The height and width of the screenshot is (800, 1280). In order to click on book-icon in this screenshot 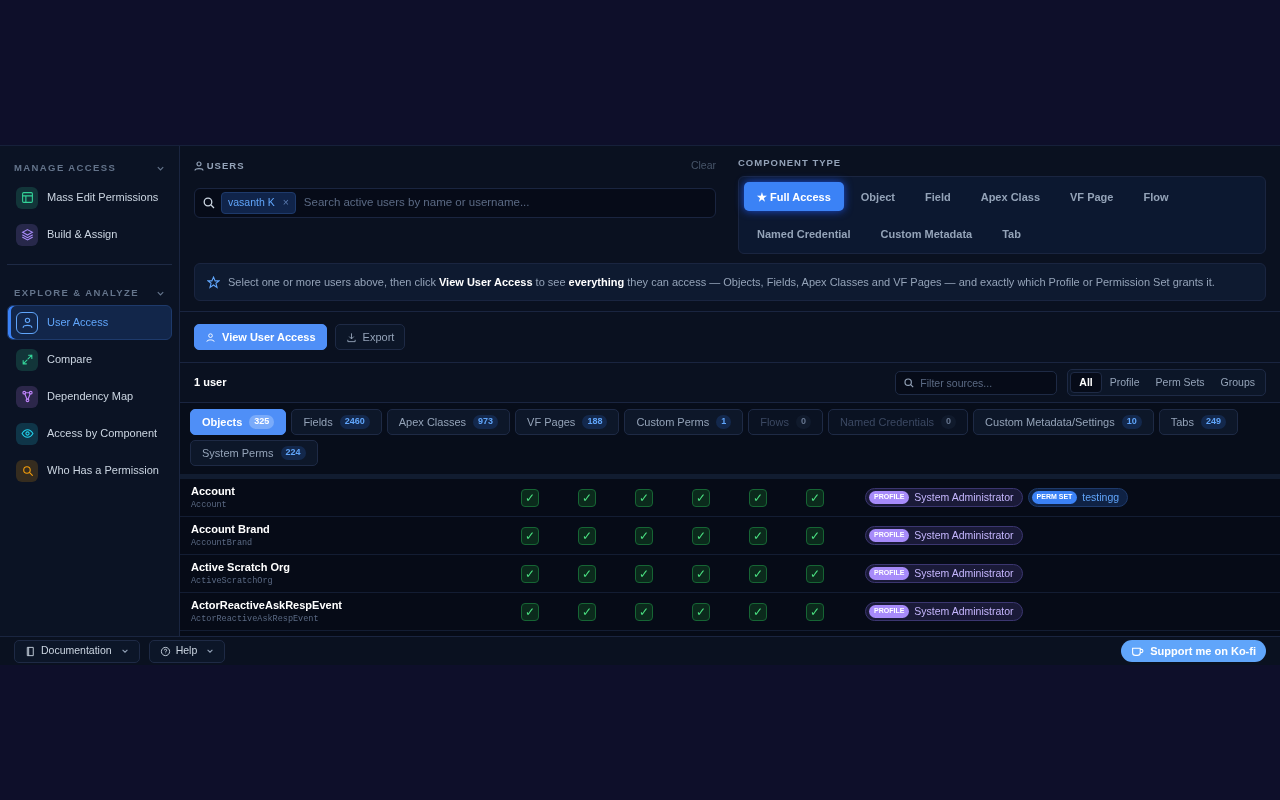, I will do `click(30, 651)`.